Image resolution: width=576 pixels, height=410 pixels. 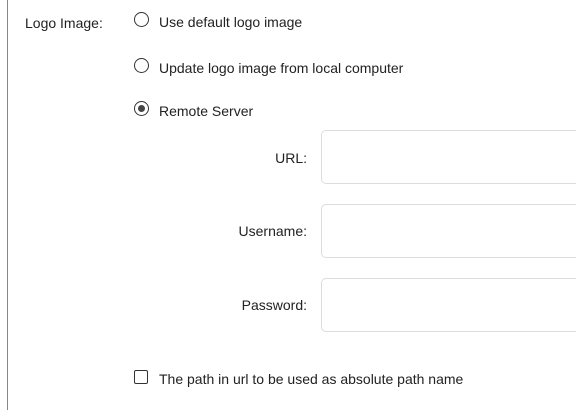 I want to click on password-input, so click(x=448, y=305).